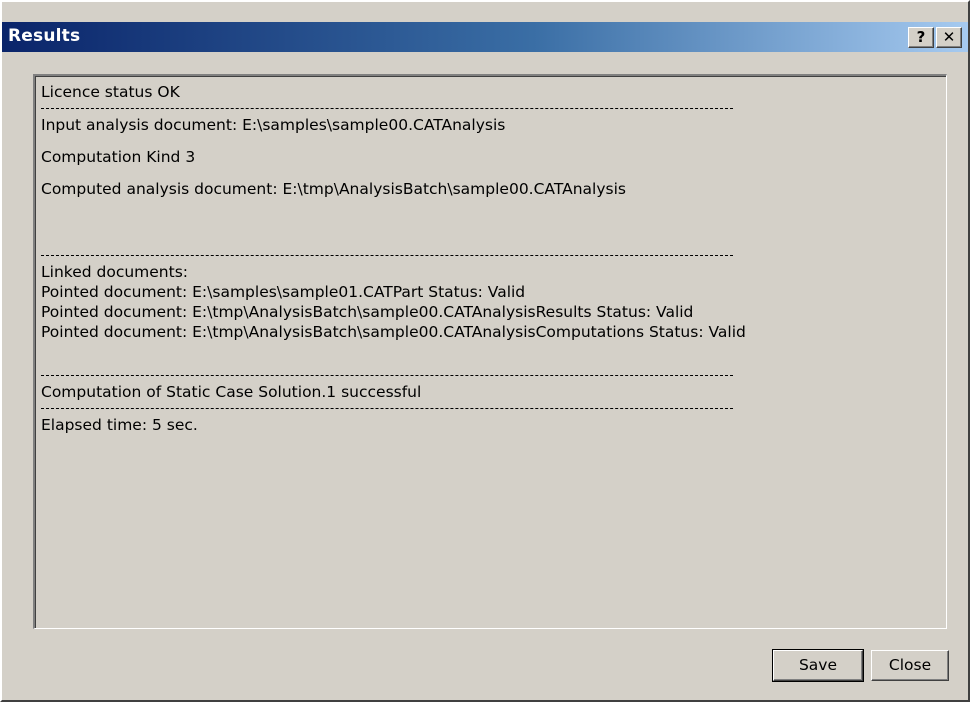 This screenshot has height=702, width=970. Describe the element at coordinates (818, 665) in the screenshot. I see `save-button: Save` at that location.